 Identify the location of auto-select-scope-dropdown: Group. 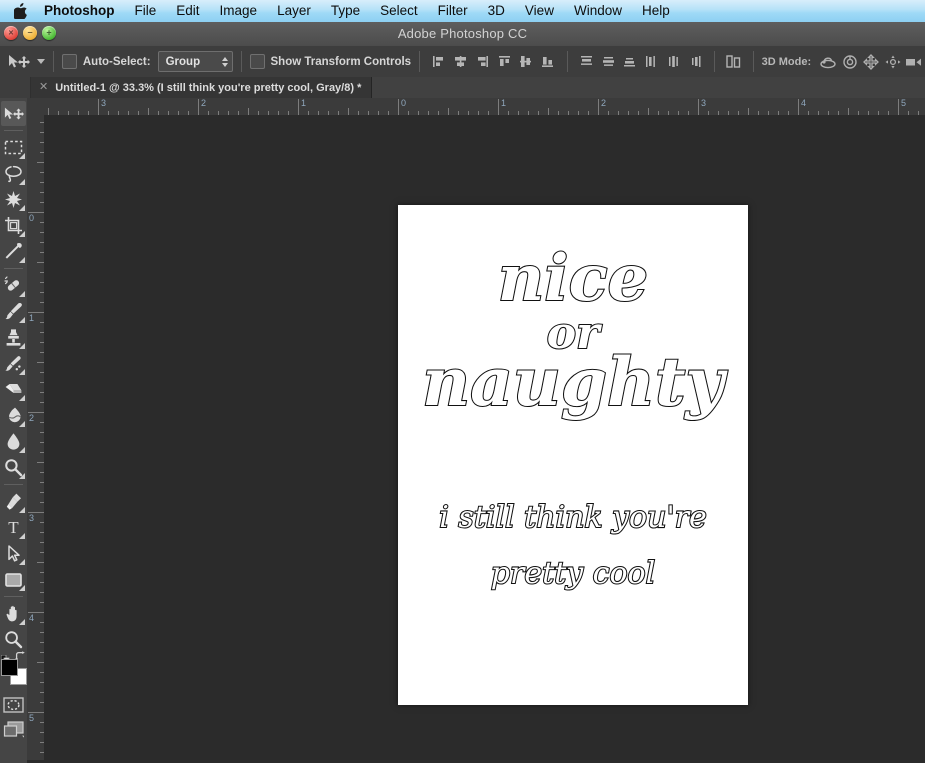
(195, 61).